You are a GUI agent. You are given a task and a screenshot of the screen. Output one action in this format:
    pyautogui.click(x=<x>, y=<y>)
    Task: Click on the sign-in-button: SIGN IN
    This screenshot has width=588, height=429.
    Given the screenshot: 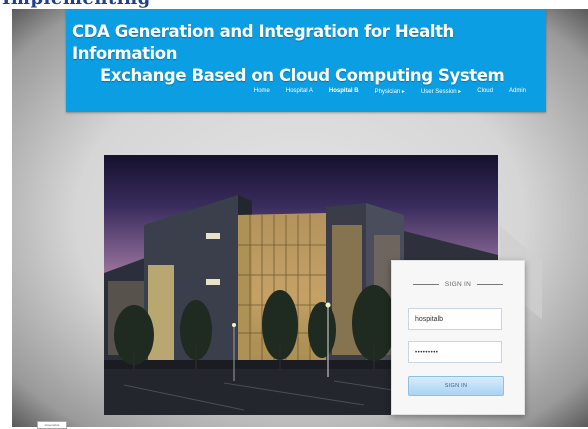 What is the action you would take?
    pyautogui.click(x=456, y=386)
    